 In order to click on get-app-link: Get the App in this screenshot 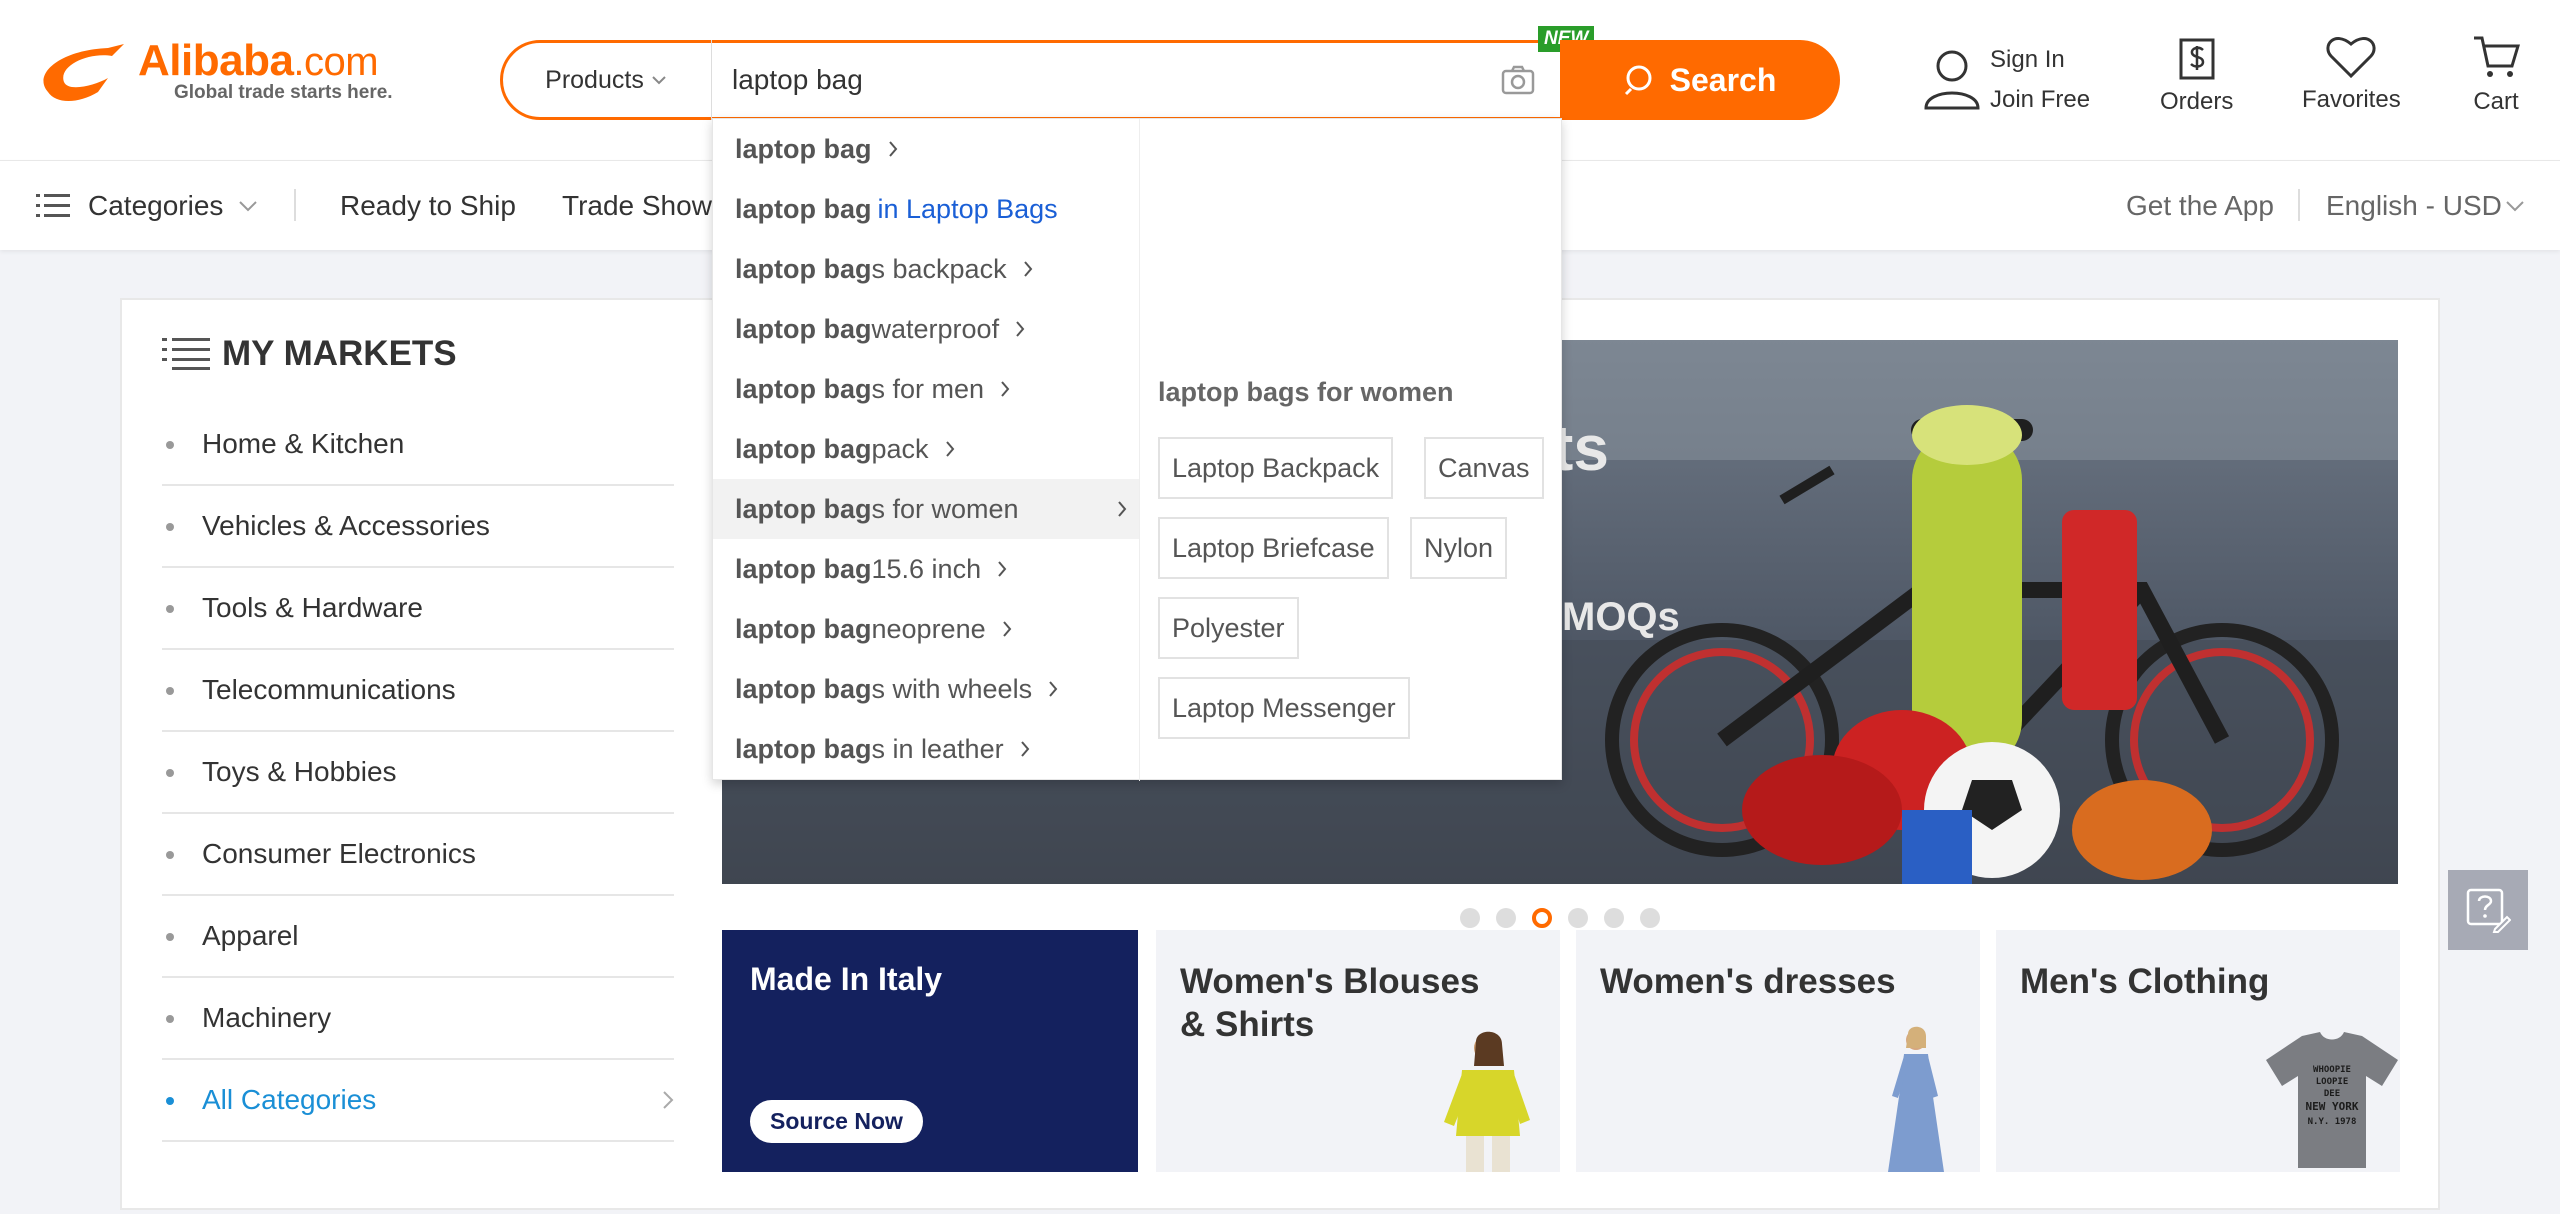, I will do `click(2200, 206)`.